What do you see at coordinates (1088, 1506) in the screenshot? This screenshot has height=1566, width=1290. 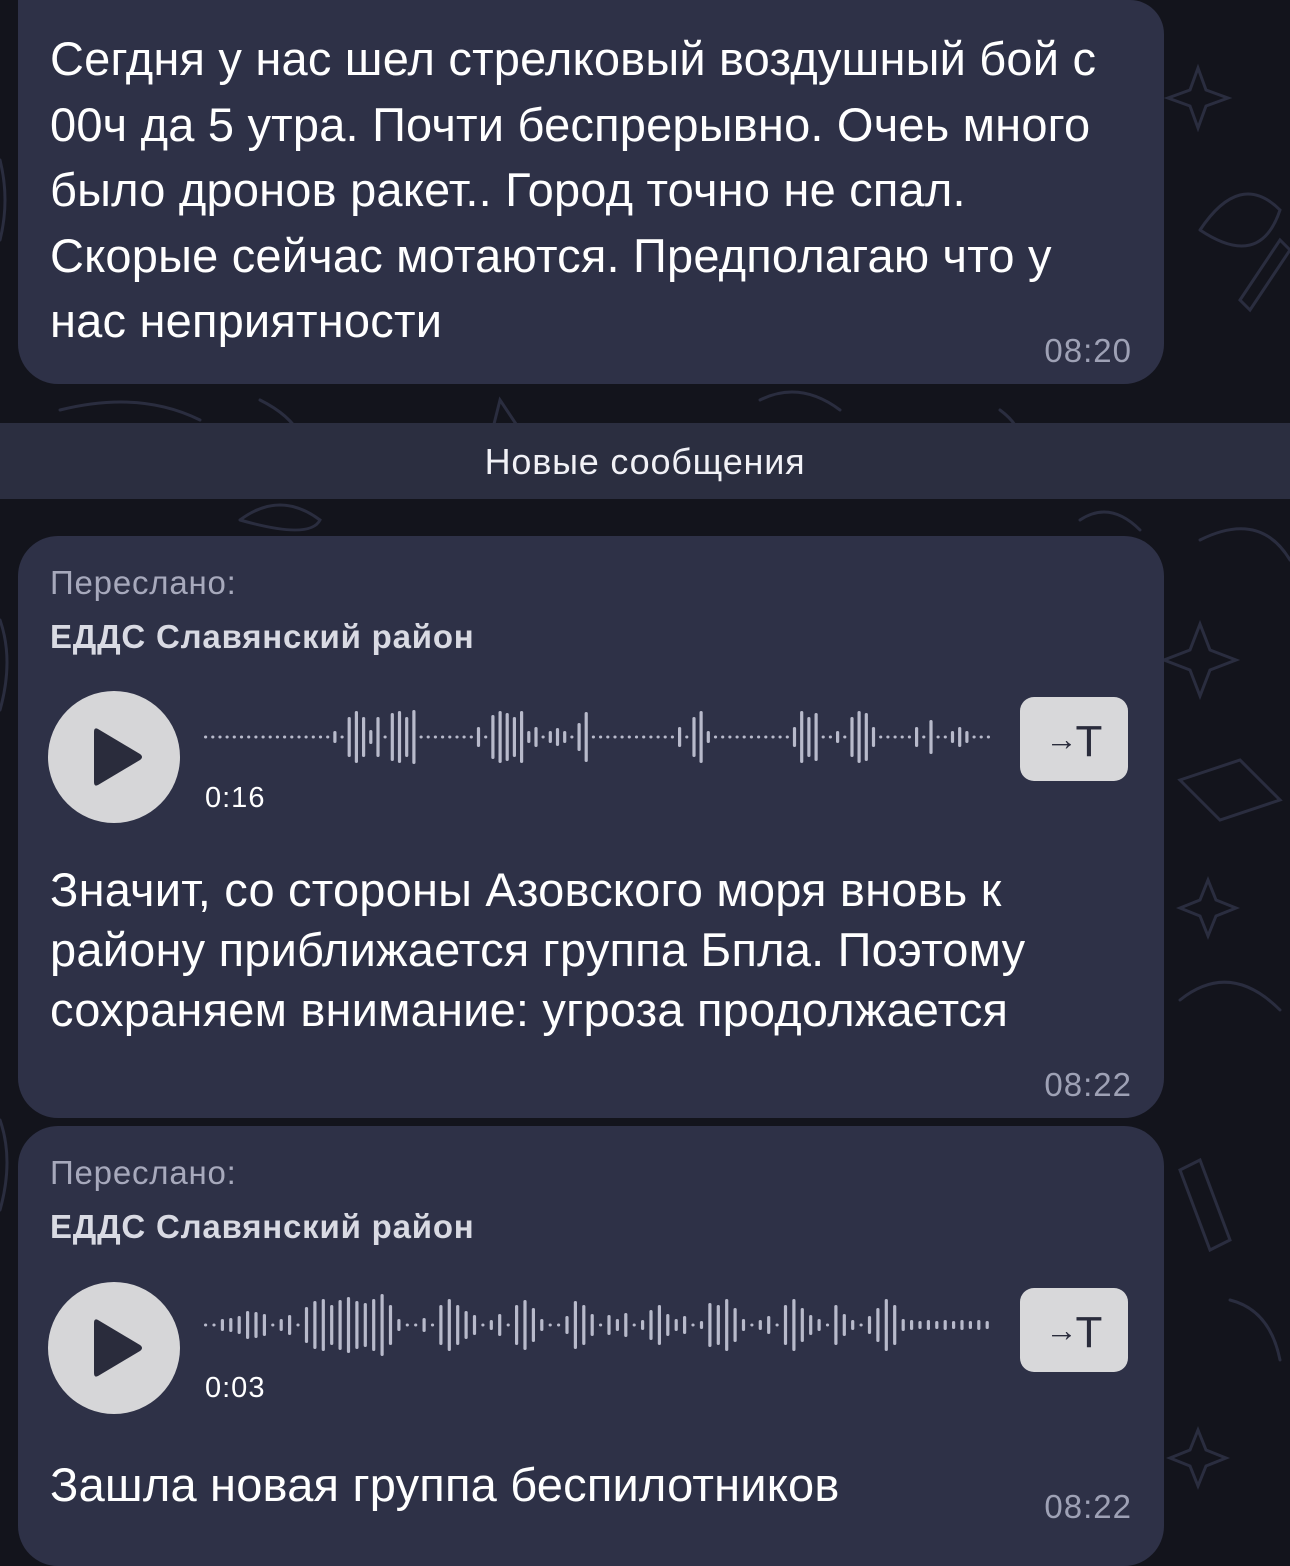 I see `message-time: 08:22` at bounding box center [1088, 1506].